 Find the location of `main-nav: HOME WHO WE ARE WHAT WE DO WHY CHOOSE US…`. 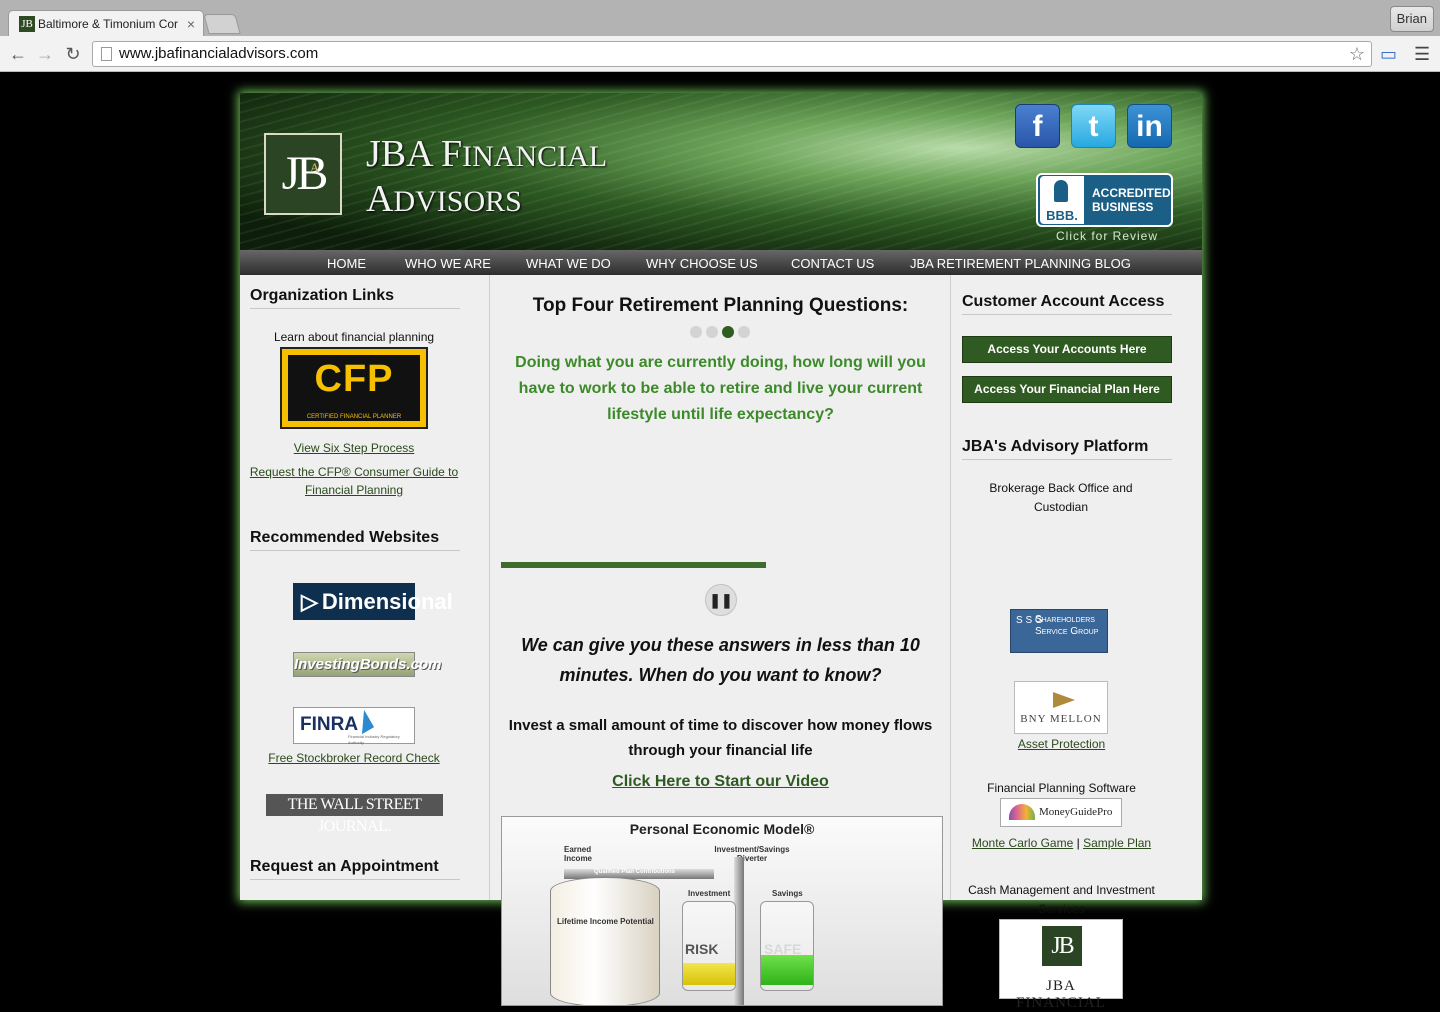

main-nav: HOME WHO WE ARE WHAT WE DO WHY CHOOSE US… is located at coordinates (721, 262).